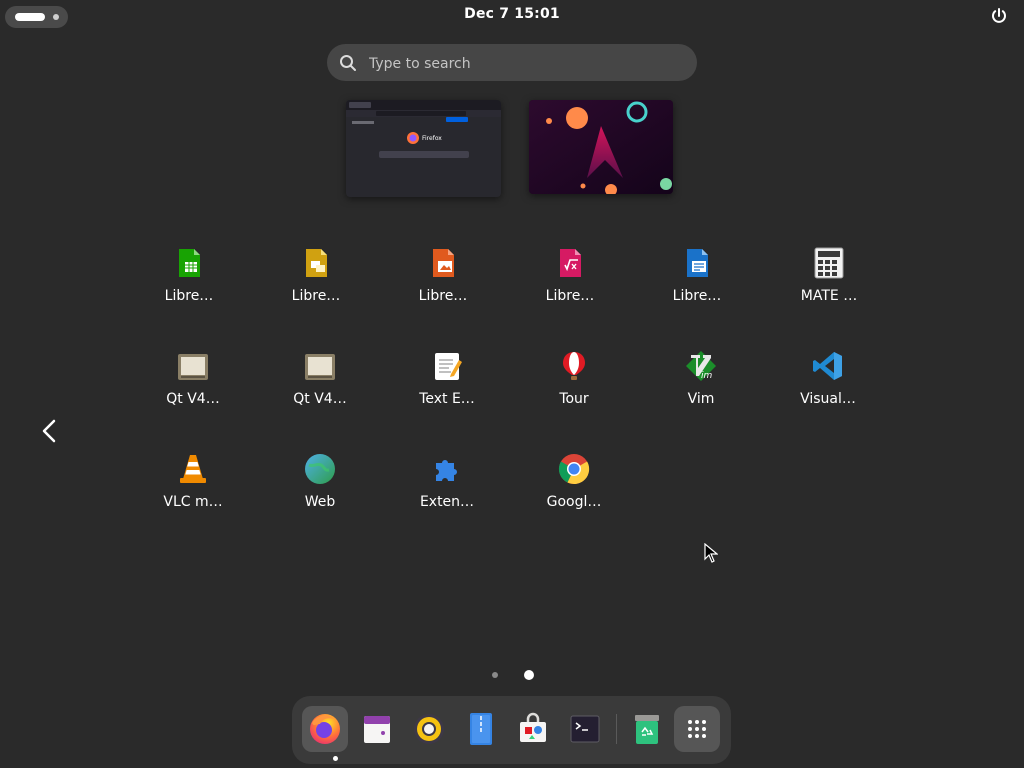 The height and width of the screenshot is (768, 1024). Describe the element at coordinates (999, 16) in the screenshot. I see `power-icon` at that location.